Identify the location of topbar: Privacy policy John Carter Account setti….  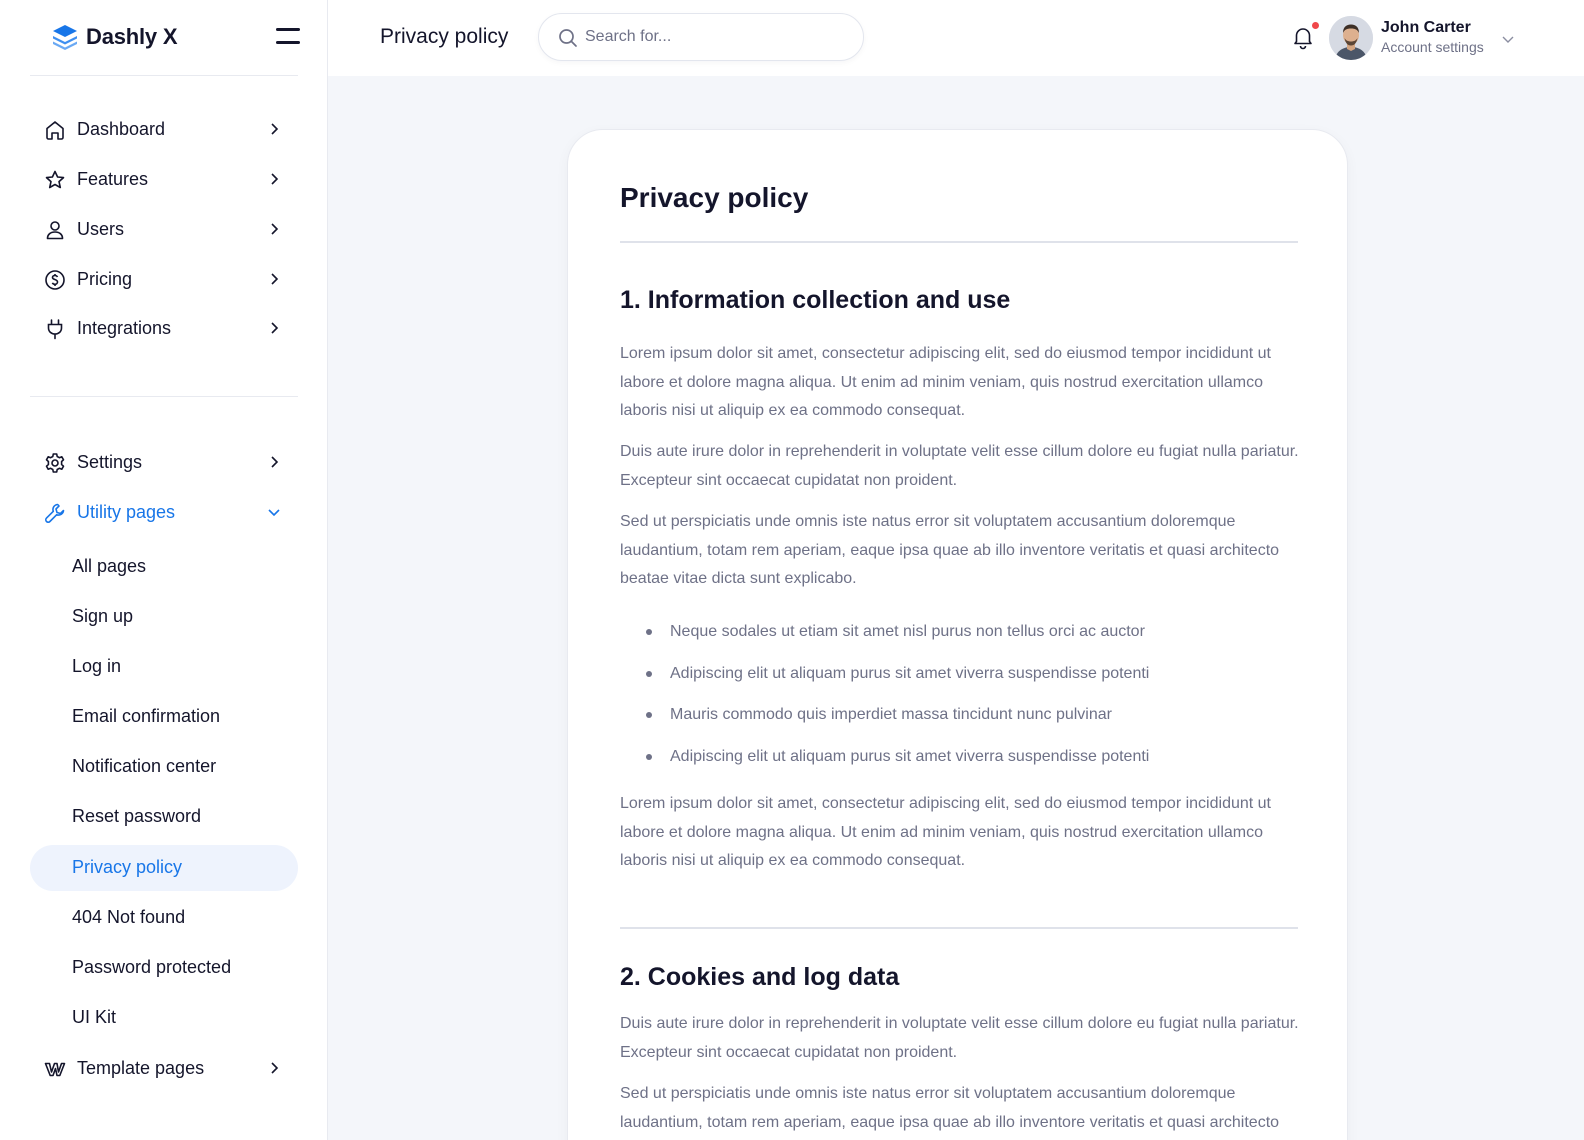
(956, 38).